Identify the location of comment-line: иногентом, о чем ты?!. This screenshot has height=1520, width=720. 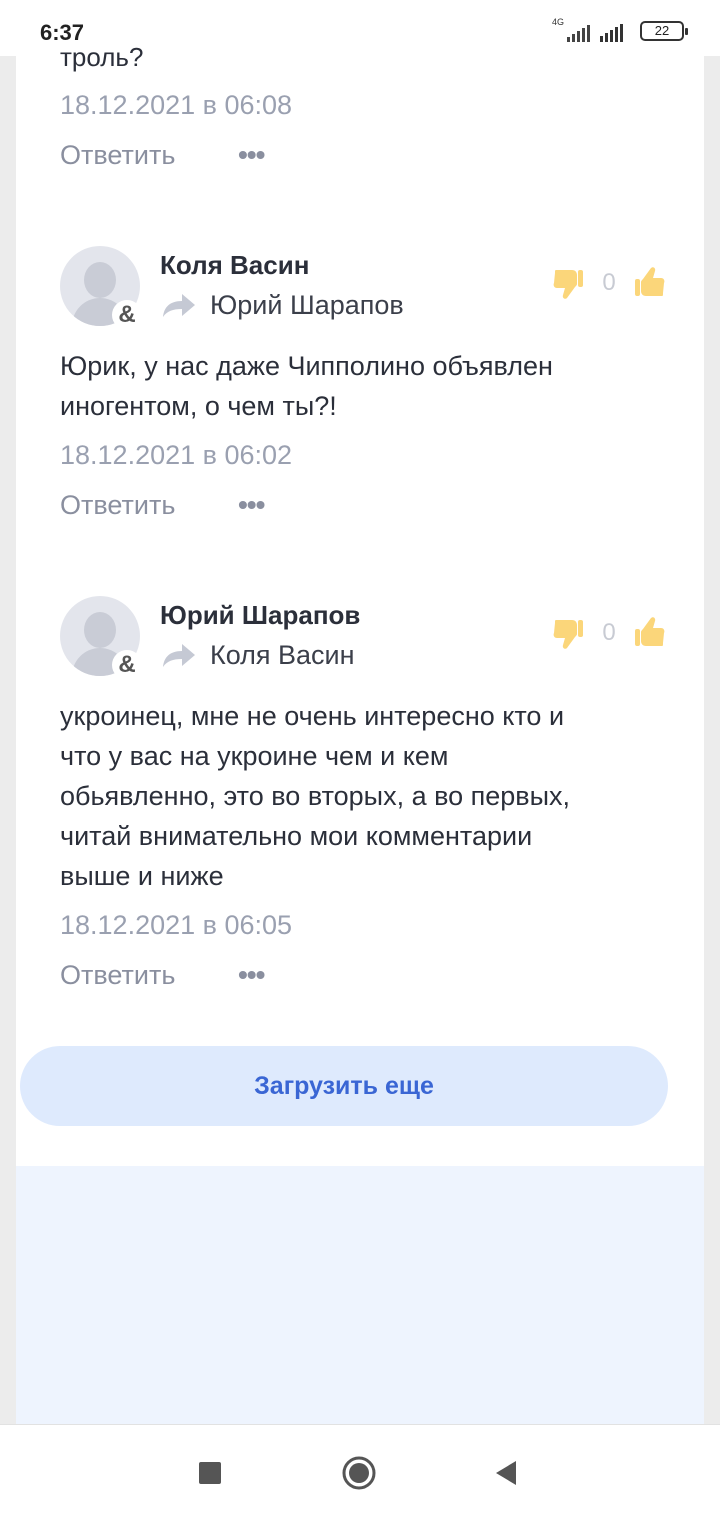
(198, 406).